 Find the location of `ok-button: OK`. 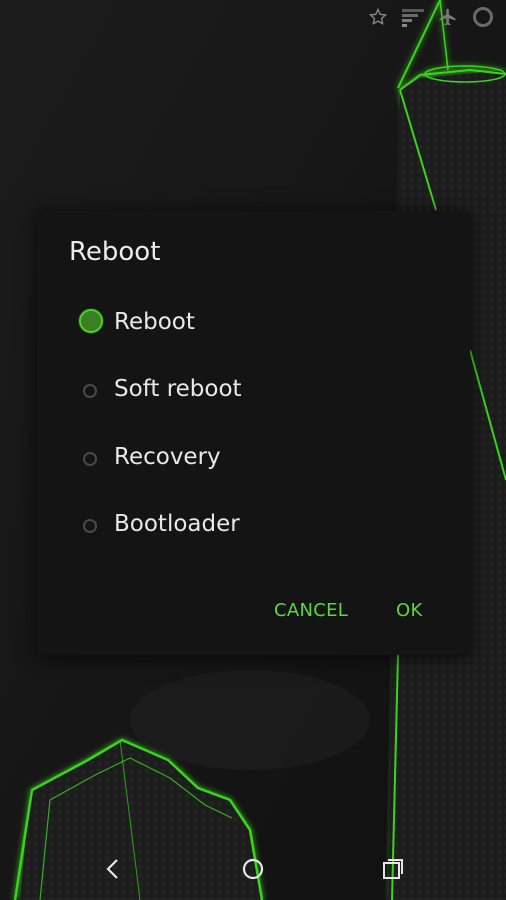

ok-button: OK is located at coordinates (409, 610).